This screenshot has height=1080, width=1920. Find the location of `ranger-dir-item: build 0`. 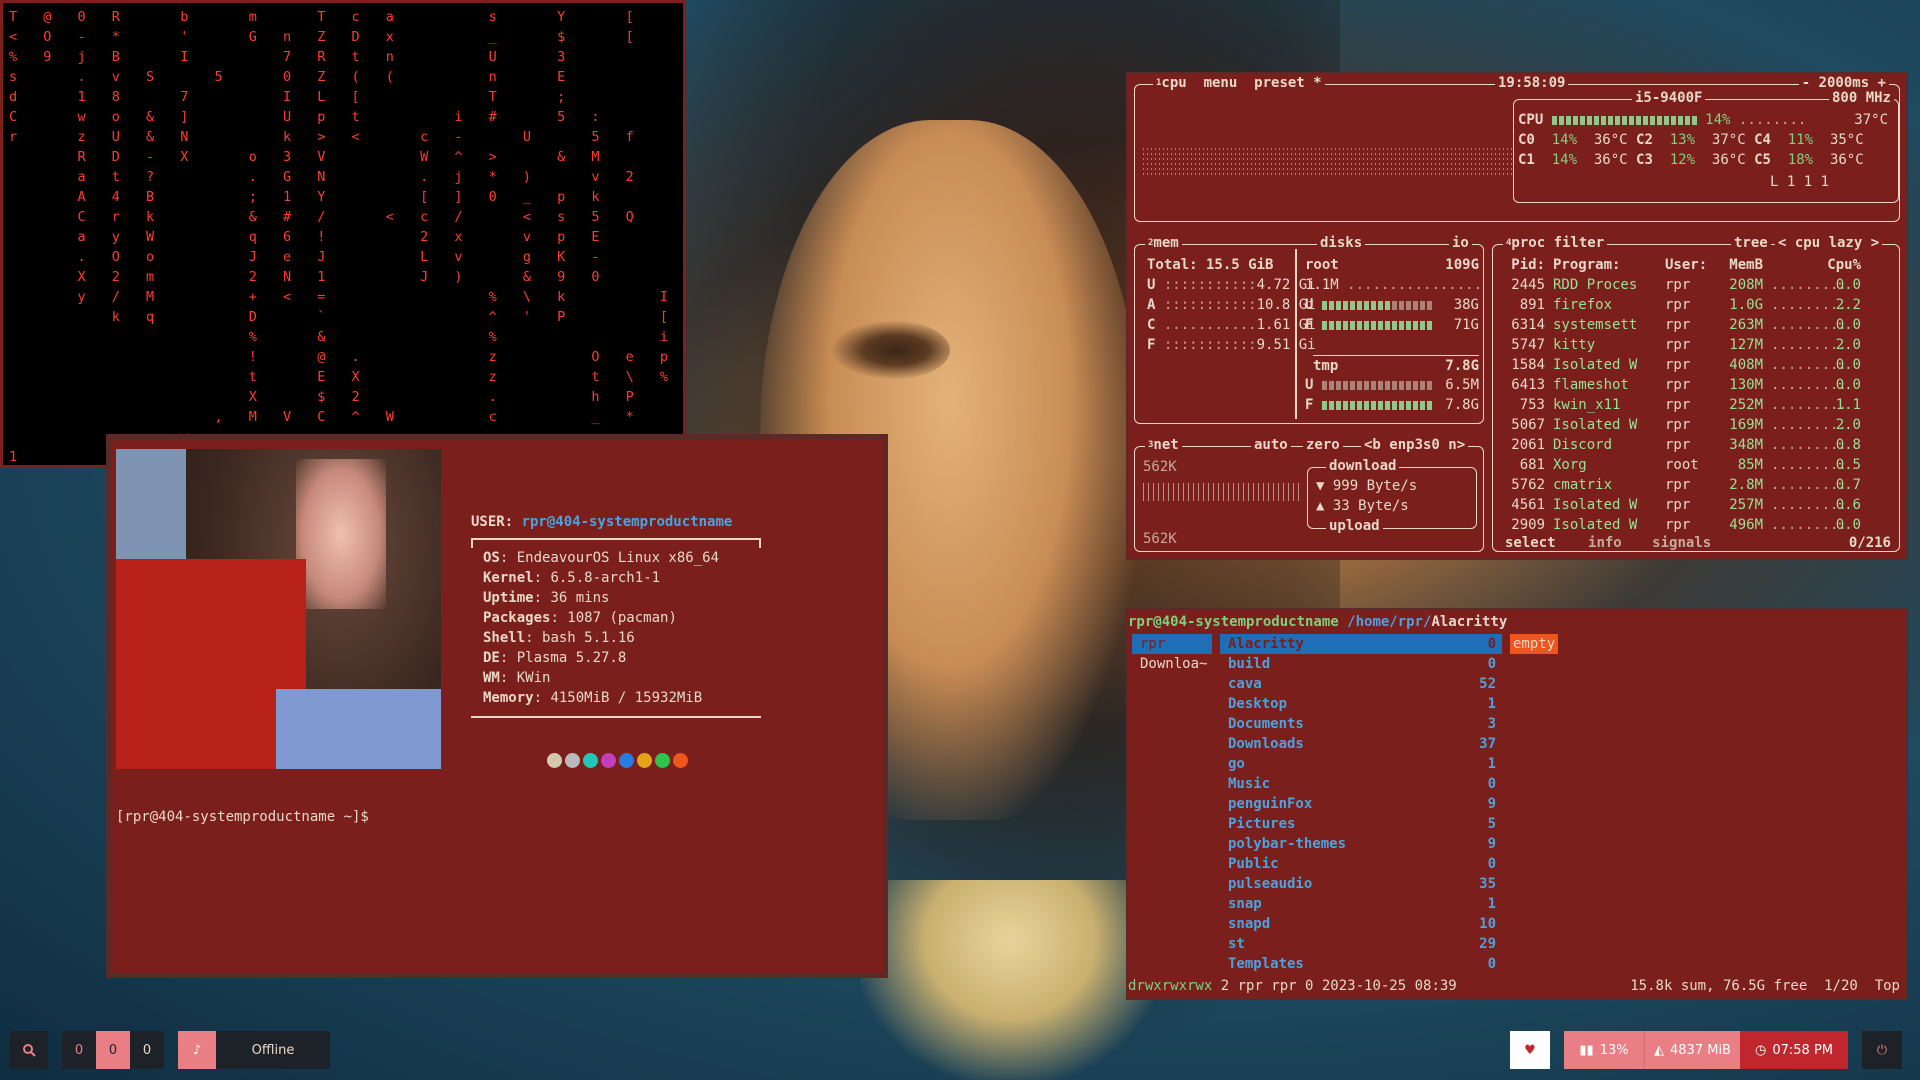

ranger-dir-item: build 0 is located at coordinates (1361, 664).